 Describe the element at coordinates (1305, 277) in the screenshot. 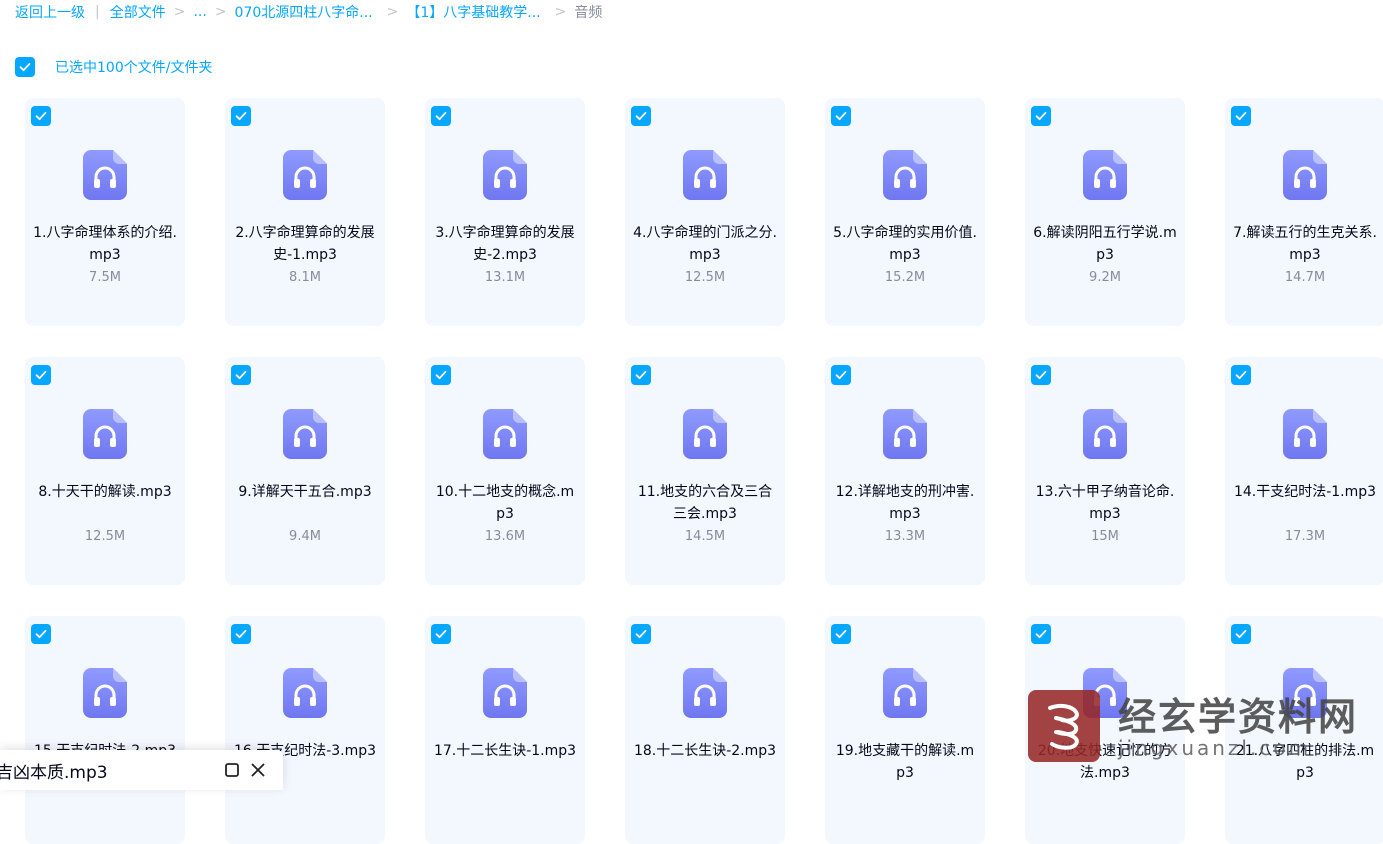

I see `file-size: 14.7M` at that location.